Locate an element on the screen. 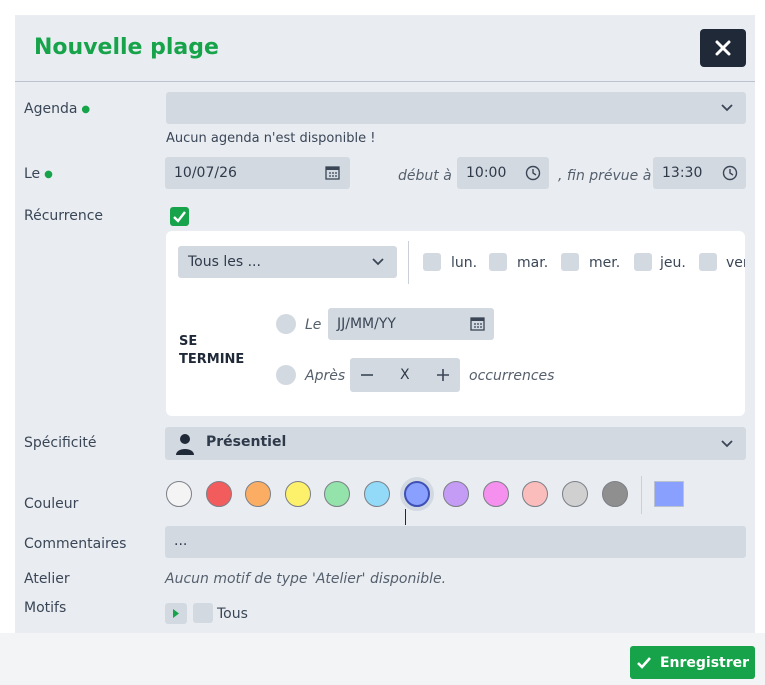 The image size is (765, 685). atelier-label: Atelier is located at coordinates (47, 579).